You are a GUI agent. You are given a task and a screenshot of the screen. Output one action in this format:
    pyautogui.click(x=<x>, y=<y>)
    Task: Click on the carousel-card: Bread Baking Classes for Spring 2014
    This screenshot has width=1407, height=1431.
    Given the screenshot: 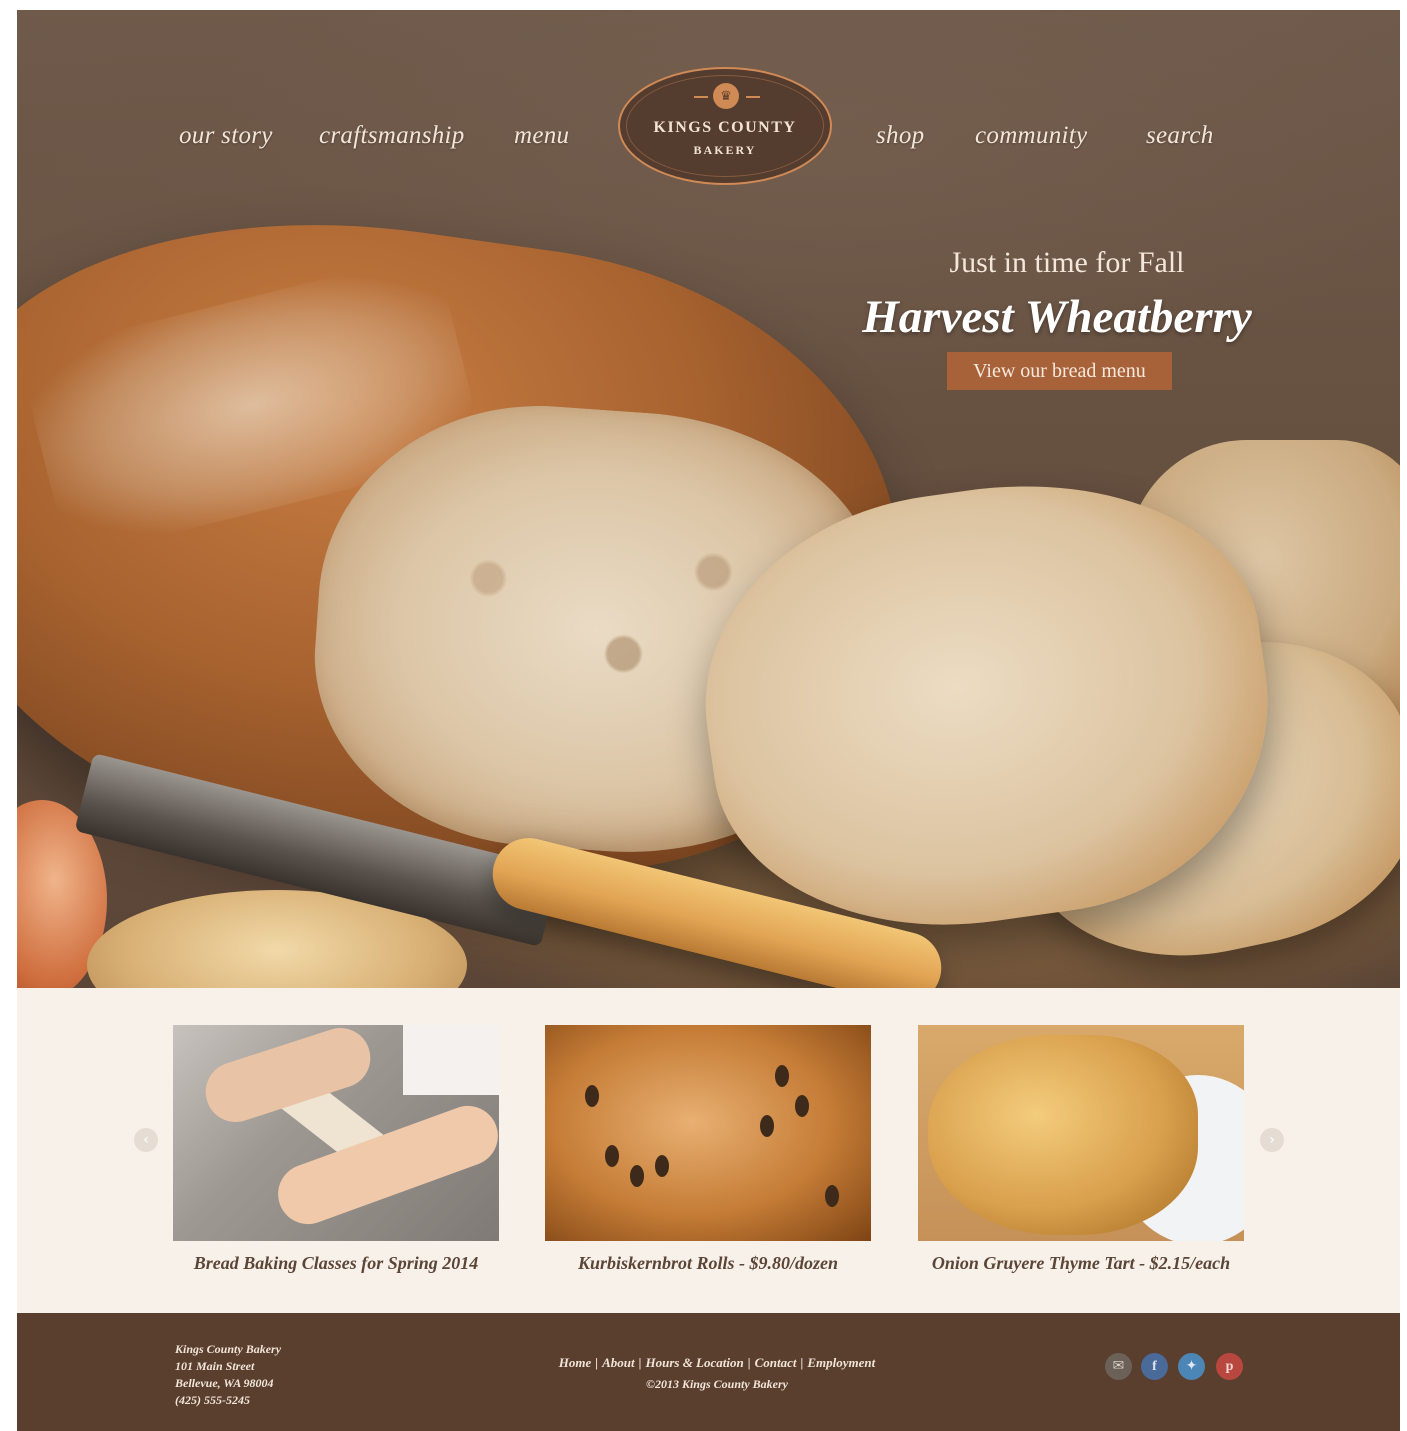 What is the action you would take?
    pyautogui.click(x=336, y=1149)
    